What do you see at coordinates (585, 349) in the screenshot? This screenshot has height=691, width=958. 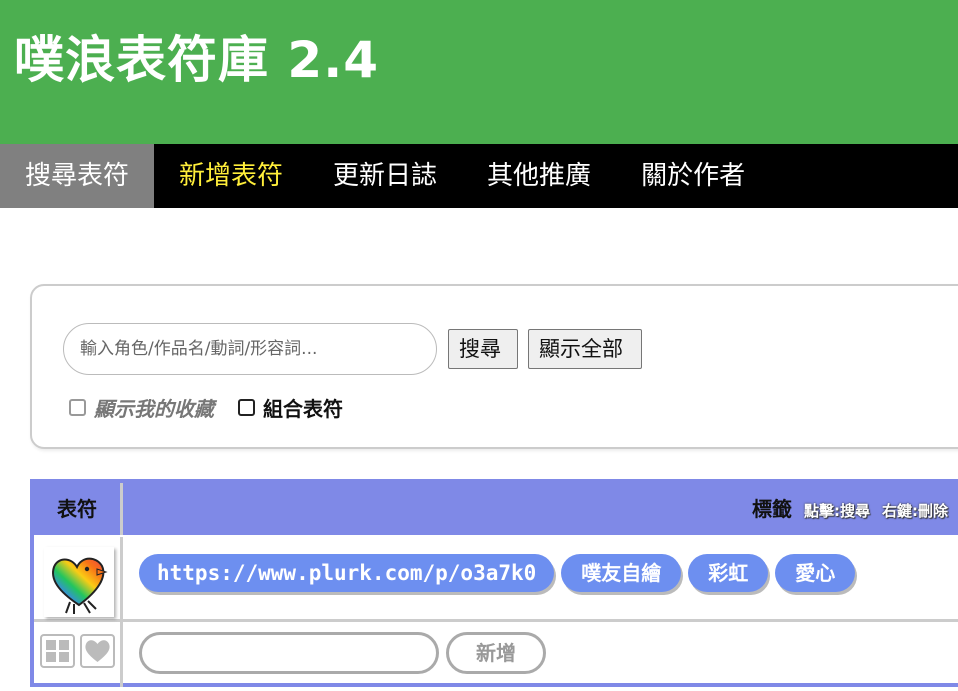 I see `show-all-button: 顯示全部` at bounding box center [585, 349].